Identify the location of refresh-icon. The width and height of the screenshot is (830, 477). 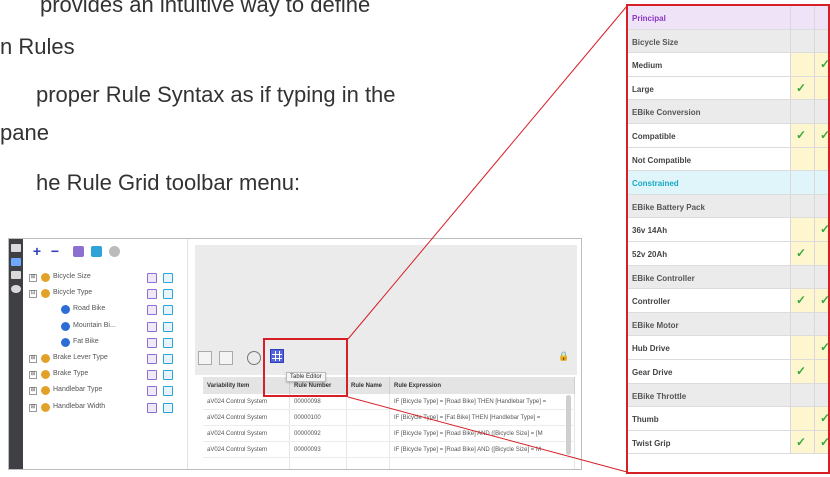
(254, 358).